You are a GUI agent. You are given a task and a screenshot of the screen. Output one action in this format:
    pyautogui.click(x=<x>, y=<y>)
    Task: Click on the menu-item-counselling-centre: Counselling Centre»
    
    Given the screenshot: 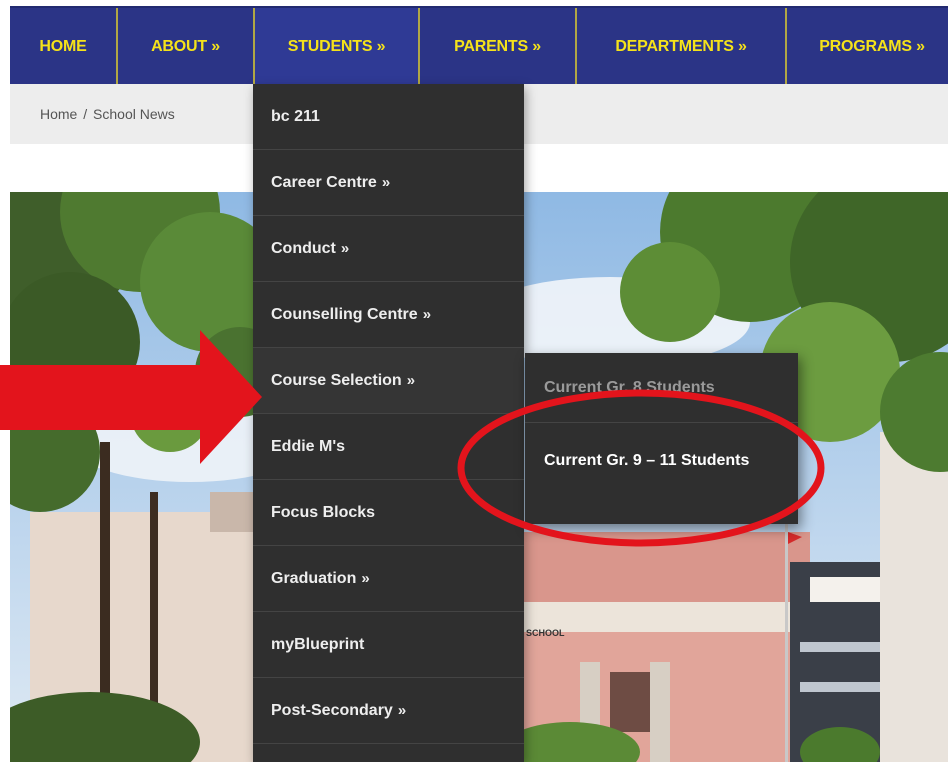 What is the action you would take?
    pyautogui.click(x=388, y=315)
    